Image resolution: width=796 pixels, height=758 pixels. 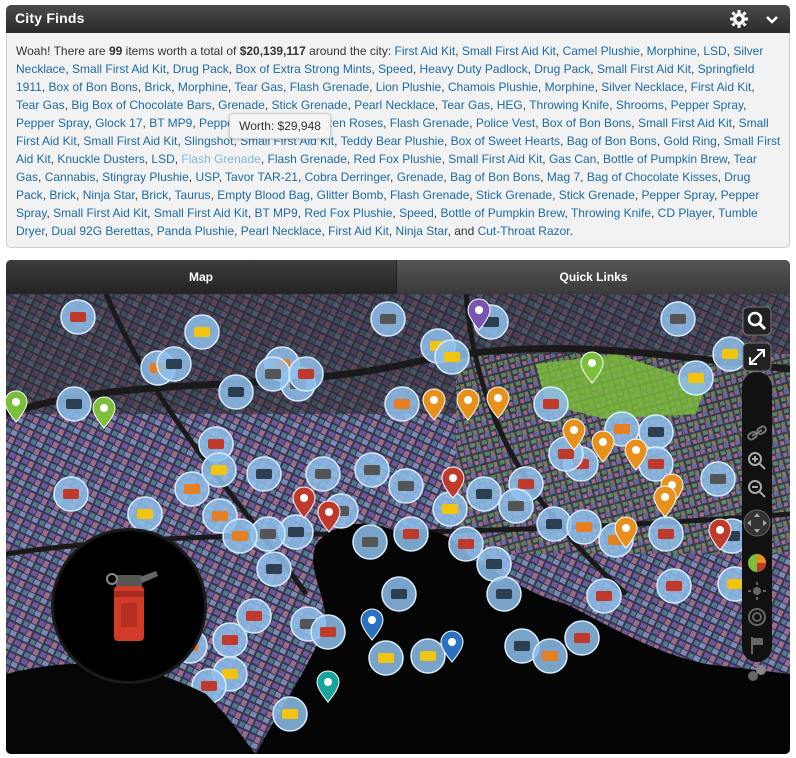 I want to click on link-icon, so click(x=757, y=433).